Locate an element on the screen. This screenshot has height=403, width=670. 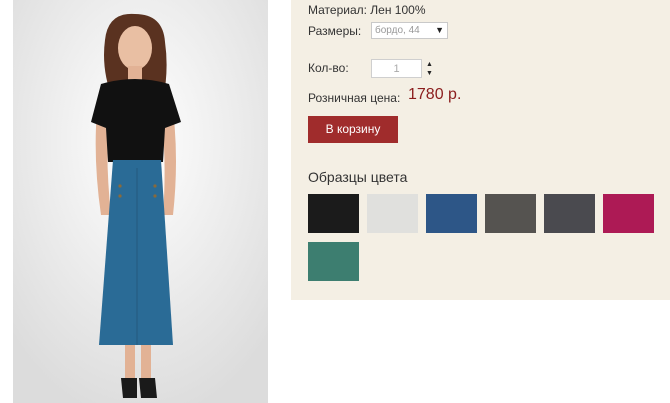
material-text: Материал: Лен 100% is located at coordinates (367, 10).